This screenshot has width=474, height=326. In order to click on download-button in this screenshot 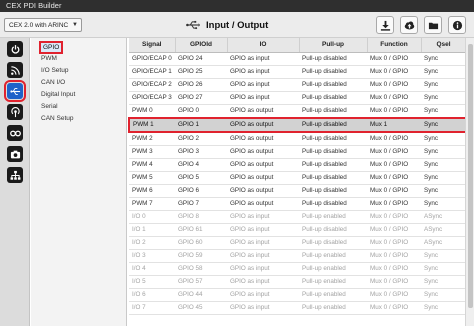, I will do `click(385, 25)`.